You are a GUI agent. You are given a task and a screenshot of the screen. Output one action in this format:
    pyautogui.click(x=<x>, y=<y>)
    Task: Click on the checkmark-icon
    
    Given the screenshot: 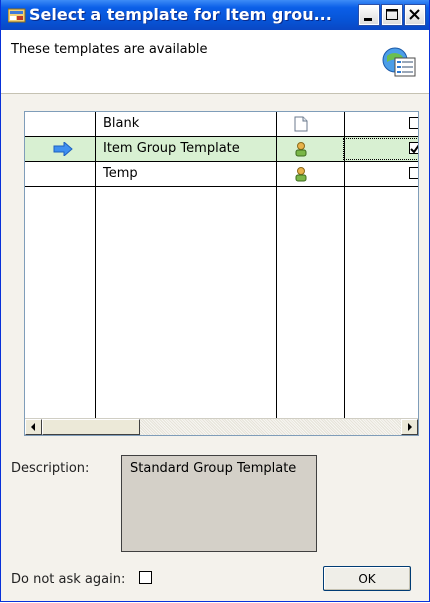 What is the action you would take?
    pyautogui.click(x=414, y=149)
    